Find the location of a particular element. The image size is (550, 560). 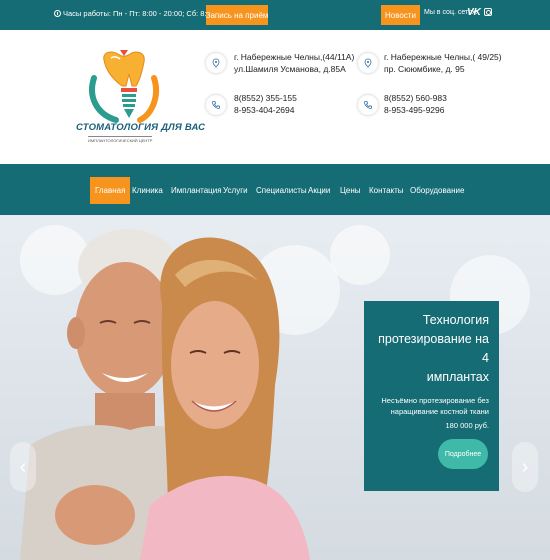

slide-title-line: протезирование на 4 is located at coordinates (433, 348).